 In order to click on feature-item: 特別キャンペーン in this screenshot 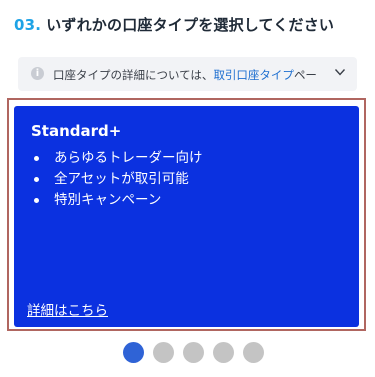, I will do `click(118, 200)`.